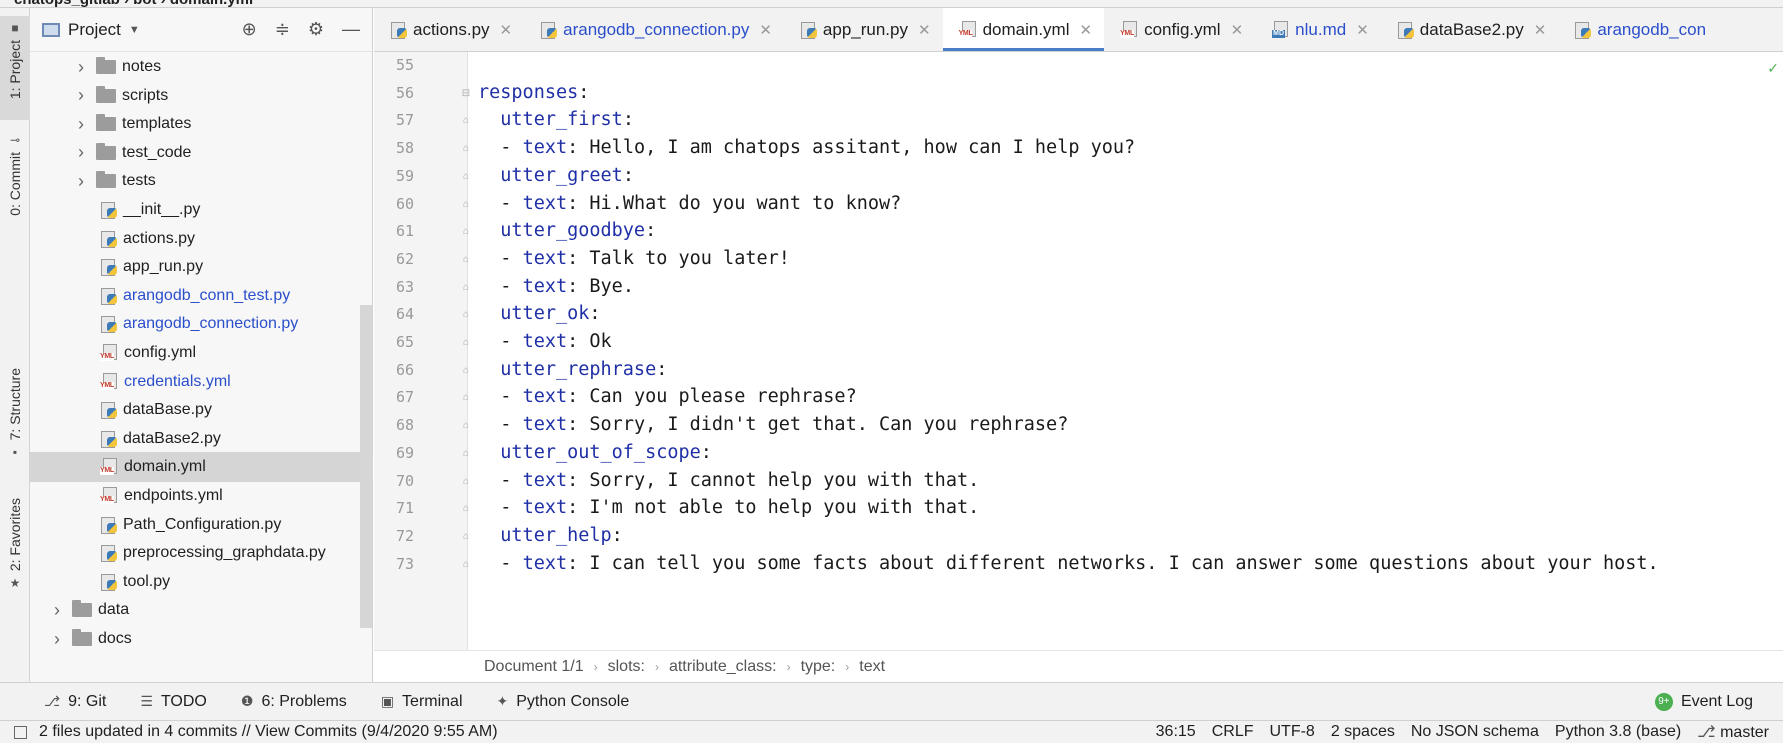  What do you see at coordinates (634, 258) in the screenshot?
I see `code-line: - text: Talk to you later!` at bounding box center [634, 258].